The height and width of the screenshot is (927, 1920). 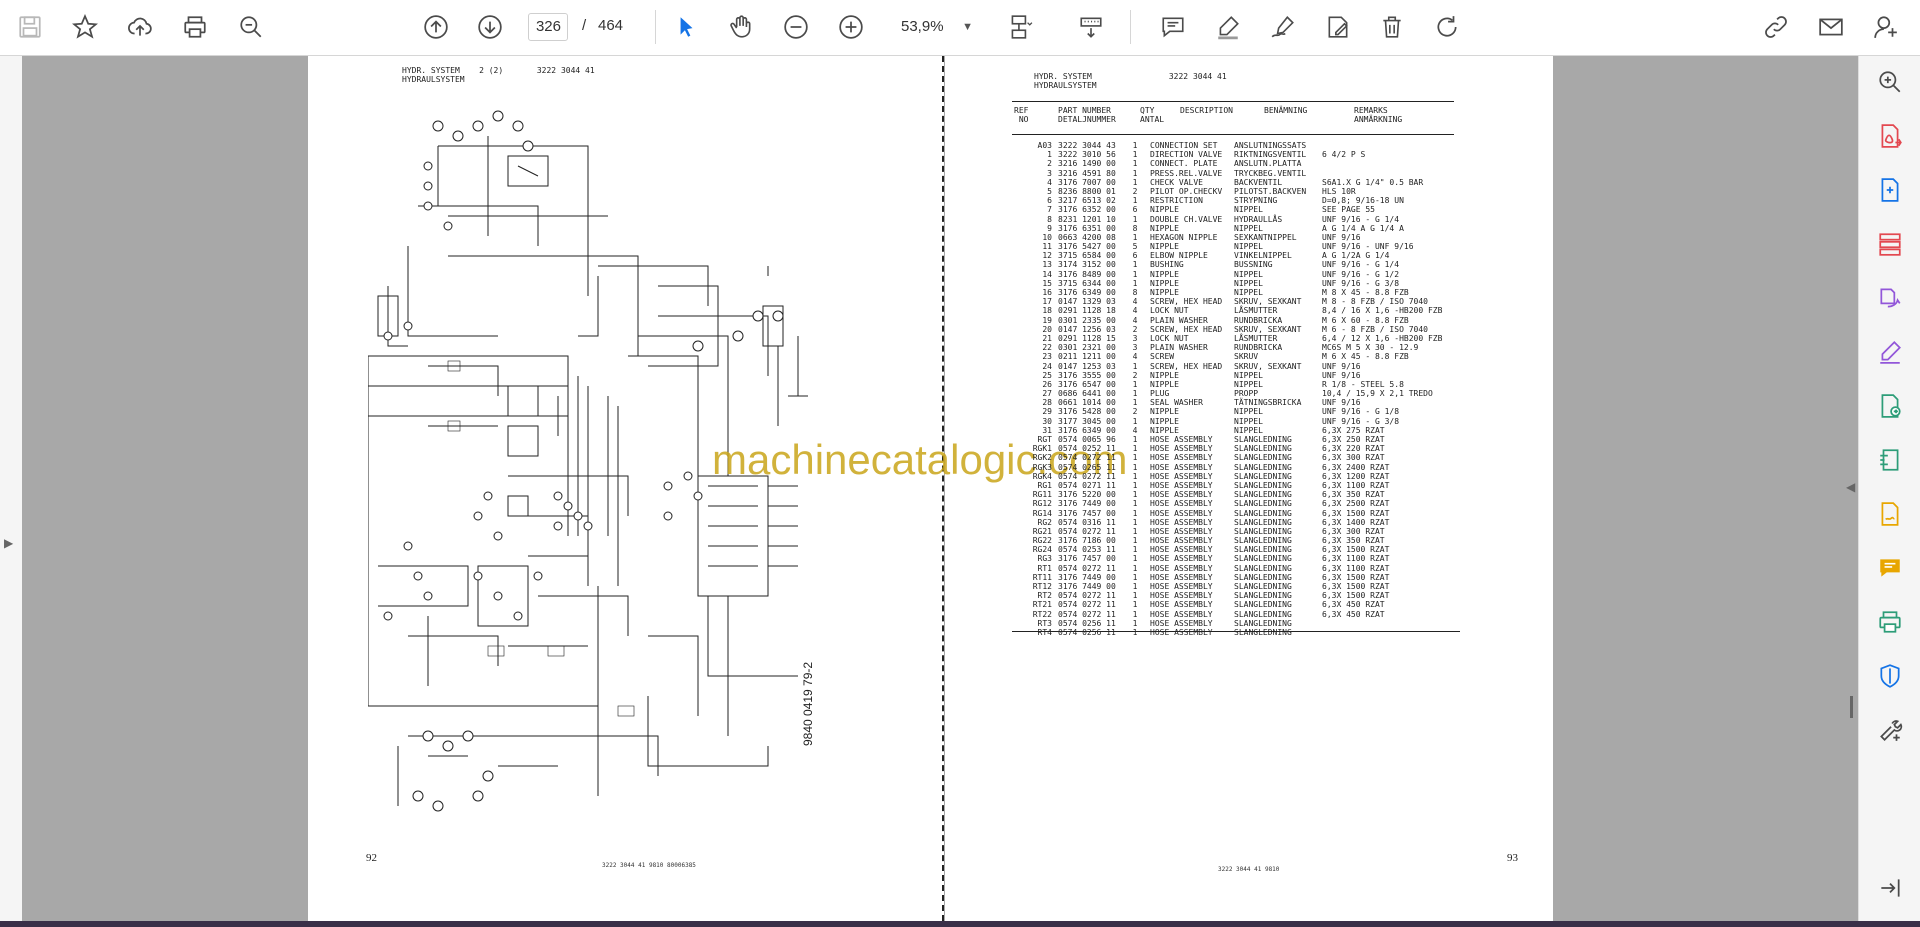 What do you see at coordinates (8, 543) in the screenshot?
I see `expand-left-panel-icon: ▶` at bounding box center [8, 543].